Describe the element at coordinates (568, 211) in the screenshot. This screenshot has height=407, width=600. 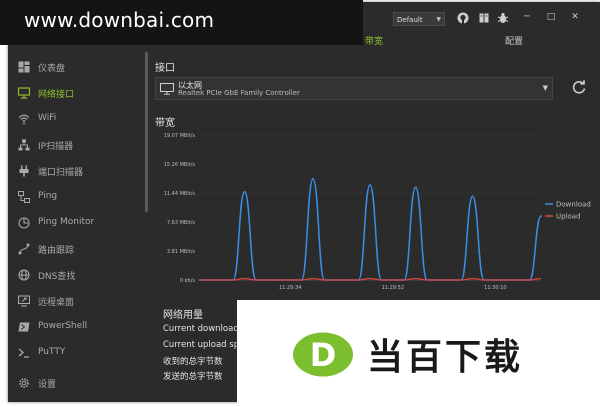
I see `chart-legend: Download Upload` at that location.